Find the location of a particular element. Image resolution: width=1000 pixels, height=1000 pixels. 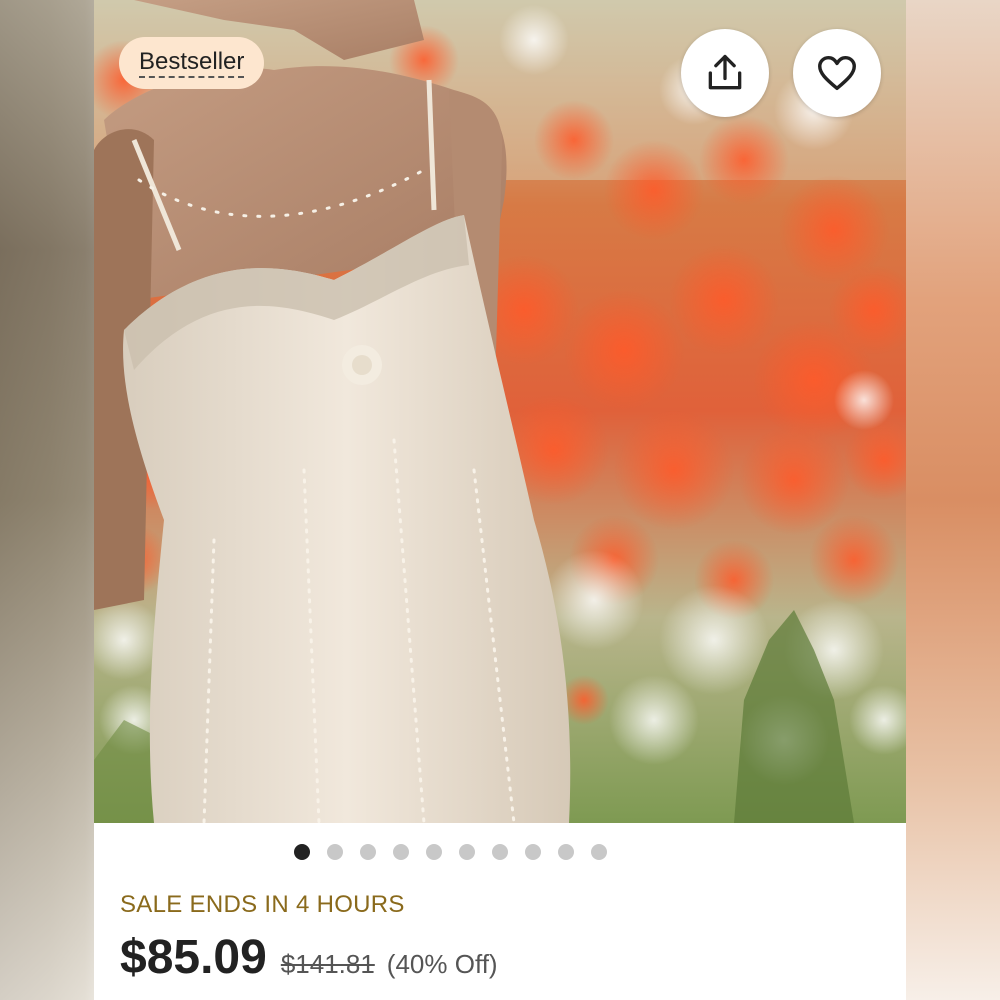

bestseller-label: Bestseller is located at coordinates (192, 63).